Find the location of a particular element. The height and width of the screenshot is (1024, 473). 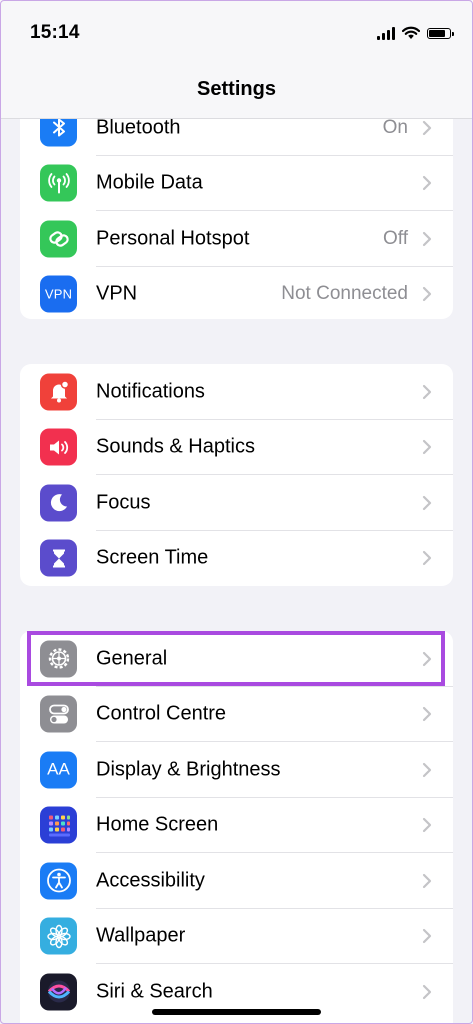

text-size-icon: AA is located at coordinates (58, 770).